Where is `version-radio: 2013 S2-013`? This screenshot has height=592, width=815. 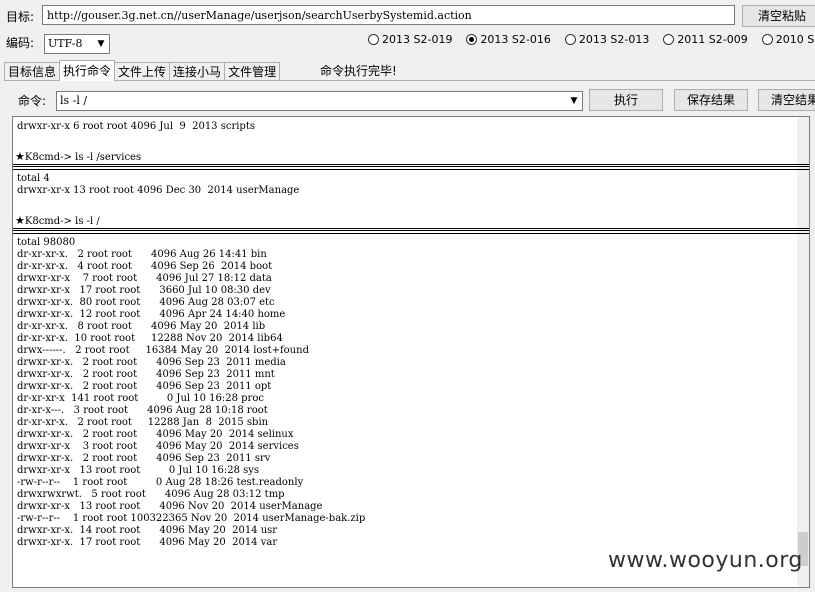
version-radio: 2013 S2-013 is located at coordinates (607, 39).